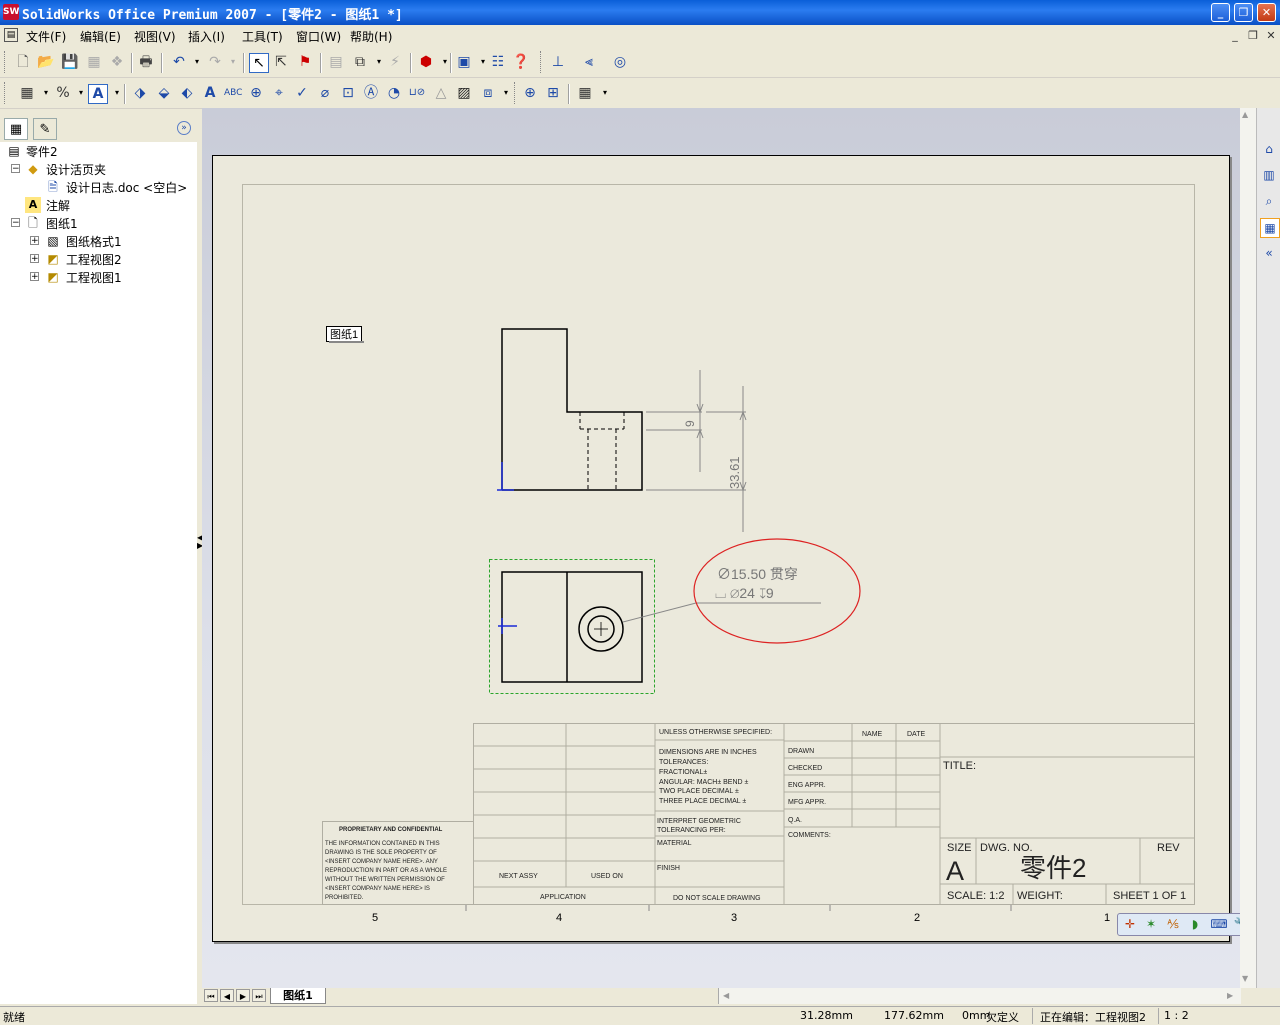 This screenshot has width=1280, height=1025. What do you see at coordinates (1151, 924) in the screenshot?
I see `axis-icon: ✶` at bounding box center [1151, 924].